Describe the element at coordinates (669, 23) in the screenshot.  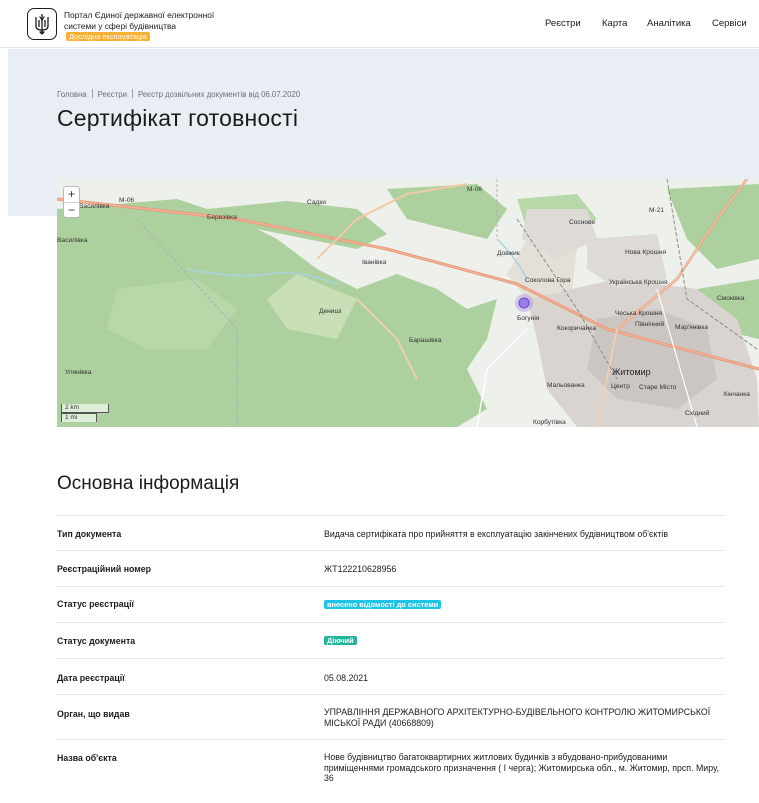
I see `nav-analytics: Аналітика` at that location.